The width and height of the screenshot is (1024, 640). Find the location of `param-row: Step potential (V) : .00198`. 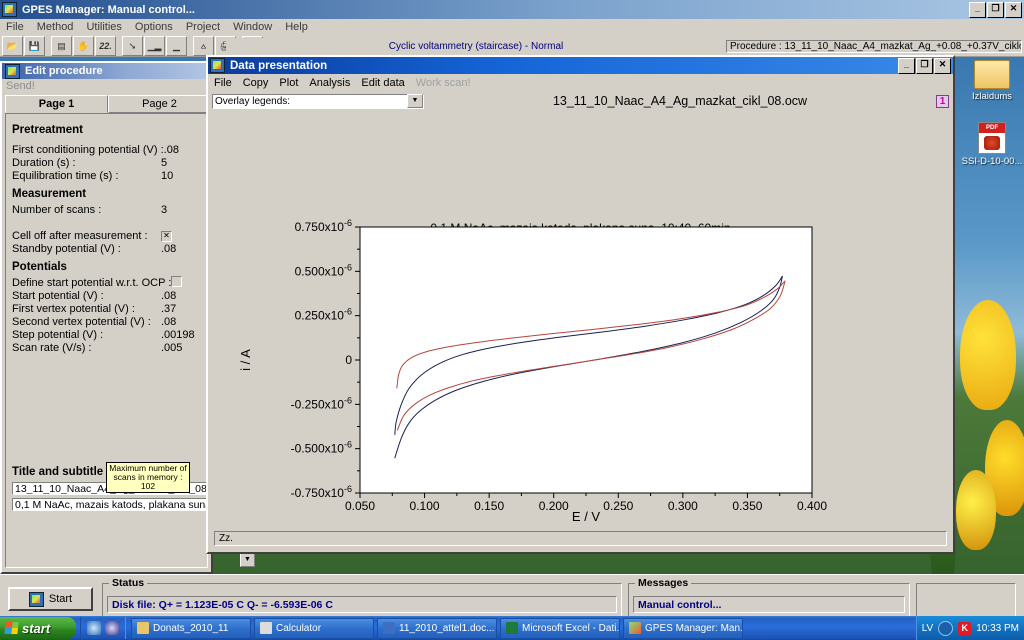

param-row: Step potential (V) : .00198 is located at coordinates (106, 334).